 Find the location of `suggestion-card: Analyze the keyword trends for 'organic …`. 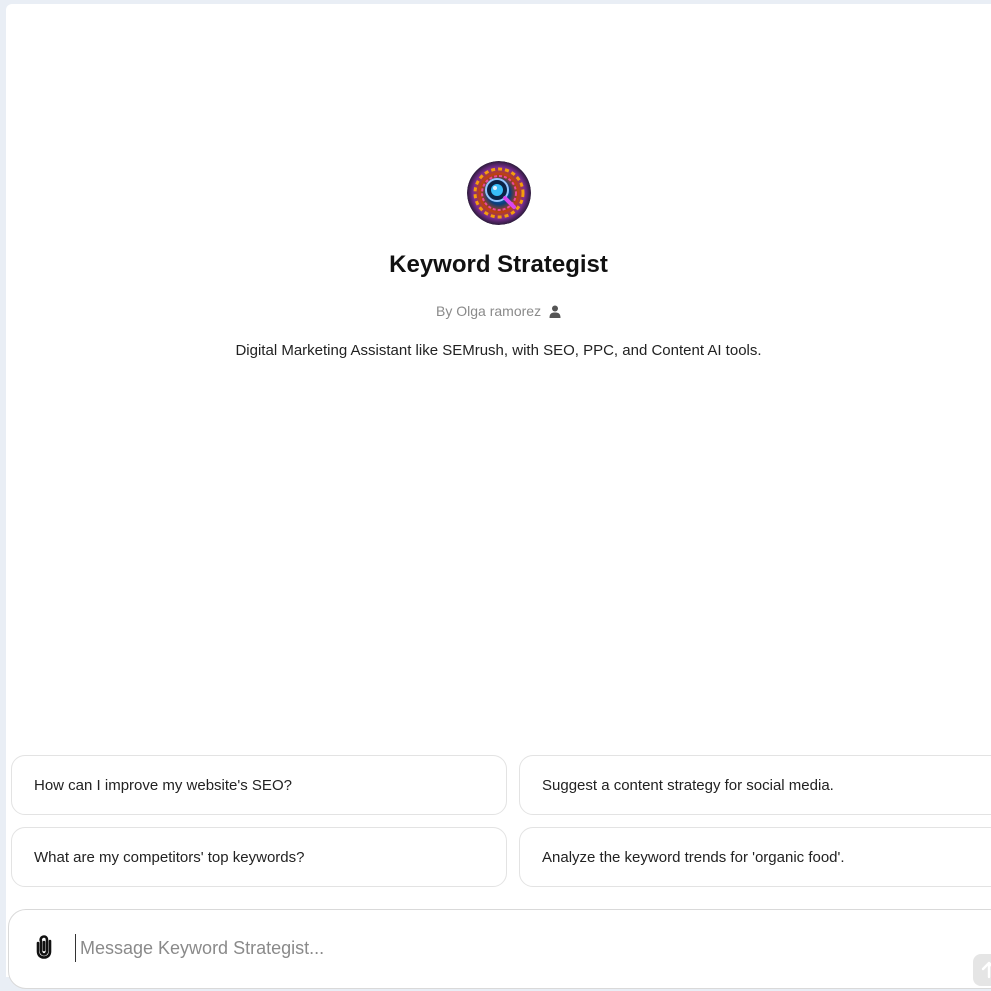

suggestion-card: Analyze the keyword trends for 'organic … is located at coordinates (755, 857).